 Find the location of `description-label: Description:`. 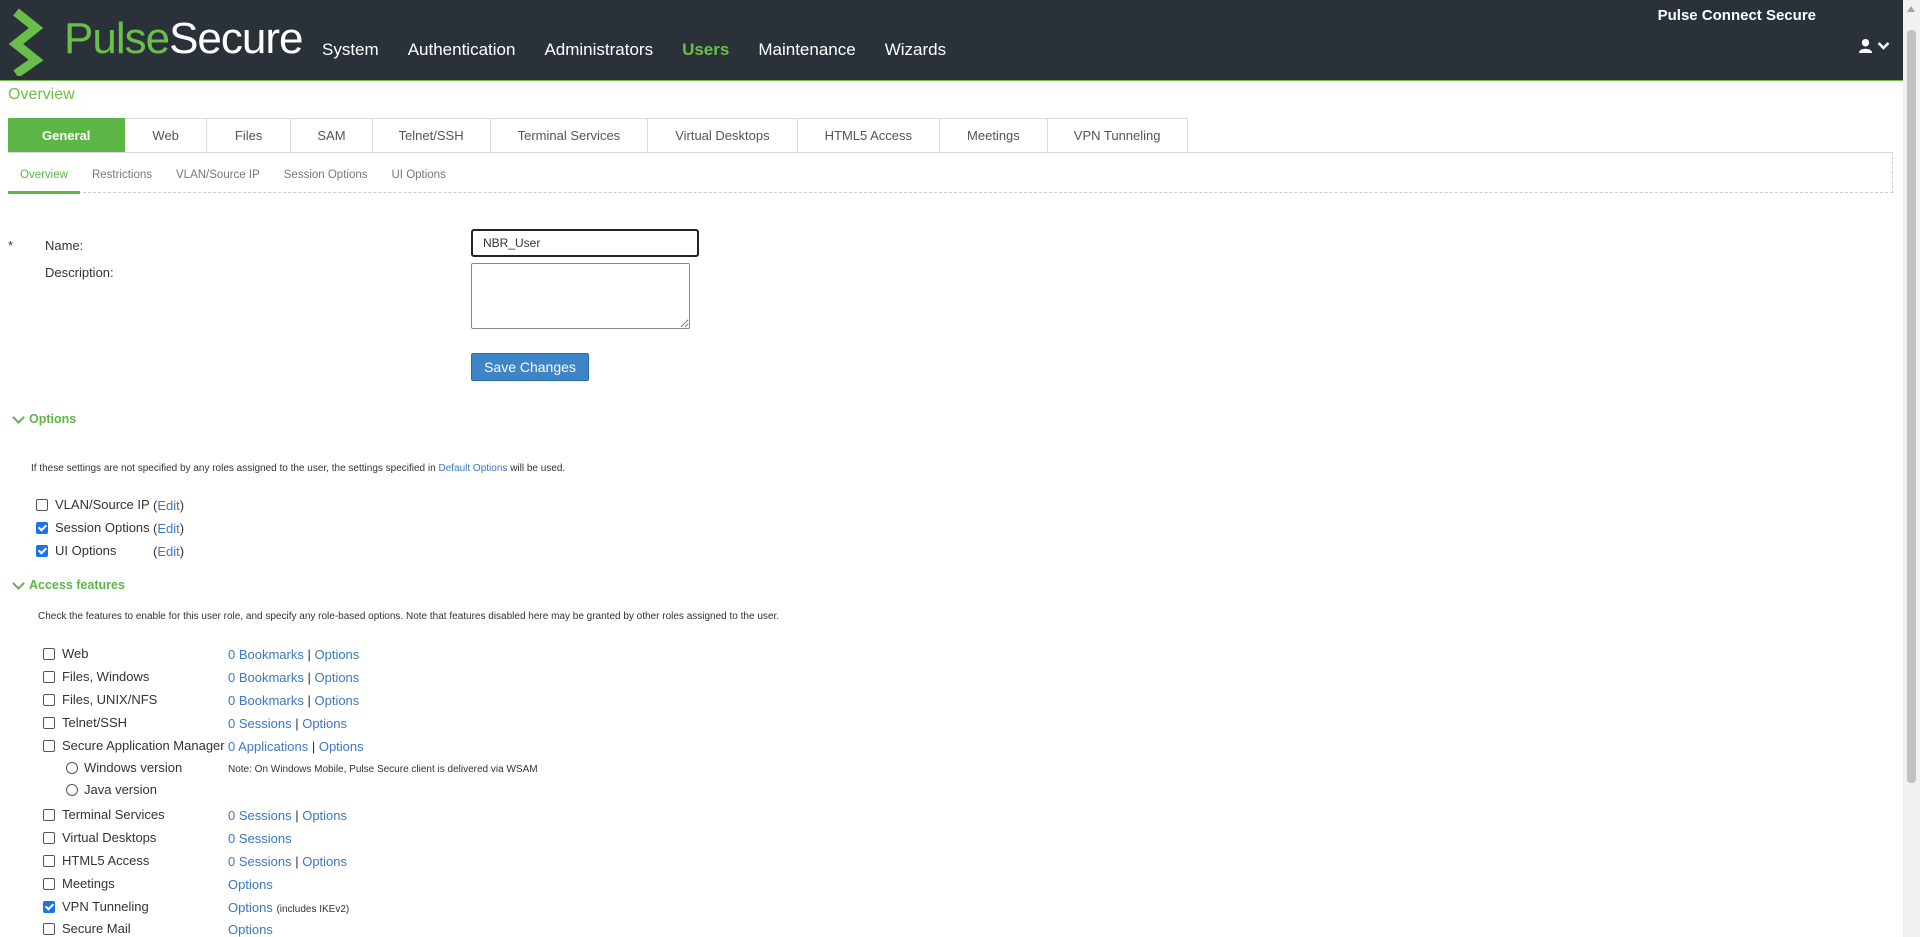

description-label: Description: is located at coordinates (79, 272).